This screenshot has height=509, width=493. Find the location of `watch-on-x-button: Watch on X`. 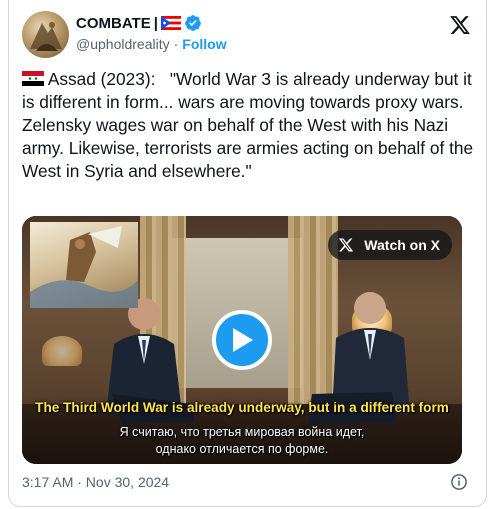

watch-on-x-button: Watch on X is located at coordinates (390, 245).